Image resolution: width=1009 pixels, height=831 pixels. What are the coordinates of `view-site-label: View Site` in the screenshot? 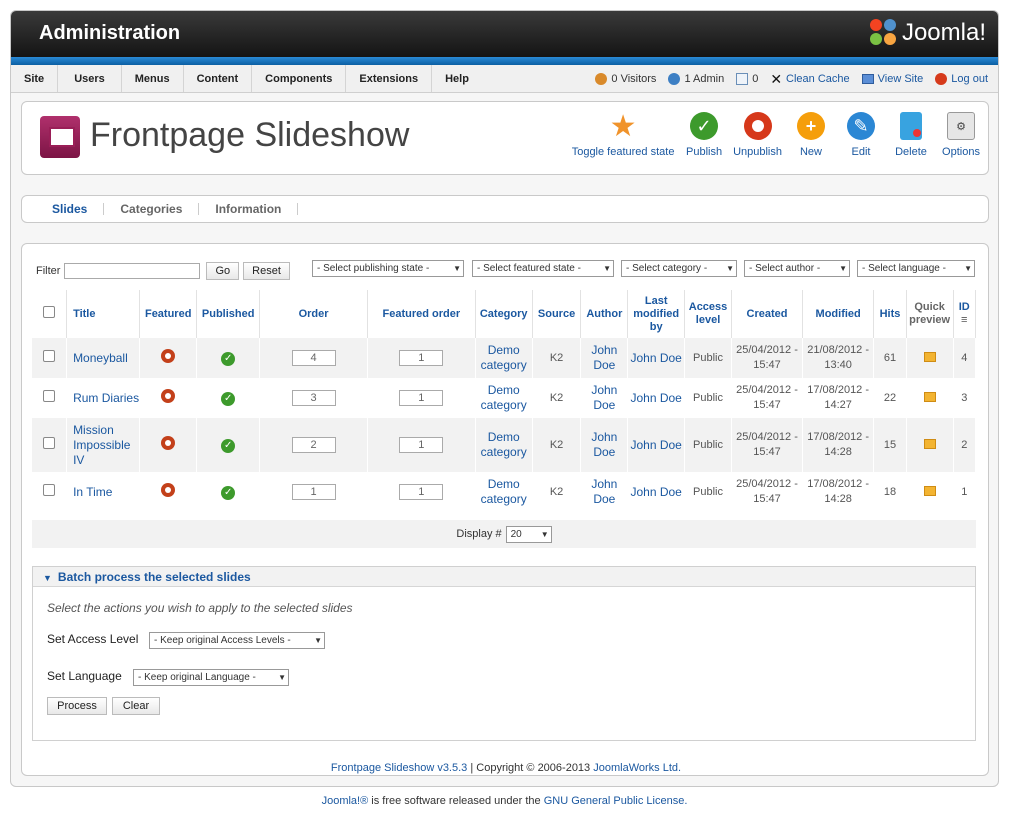 It's located at (900, 79).